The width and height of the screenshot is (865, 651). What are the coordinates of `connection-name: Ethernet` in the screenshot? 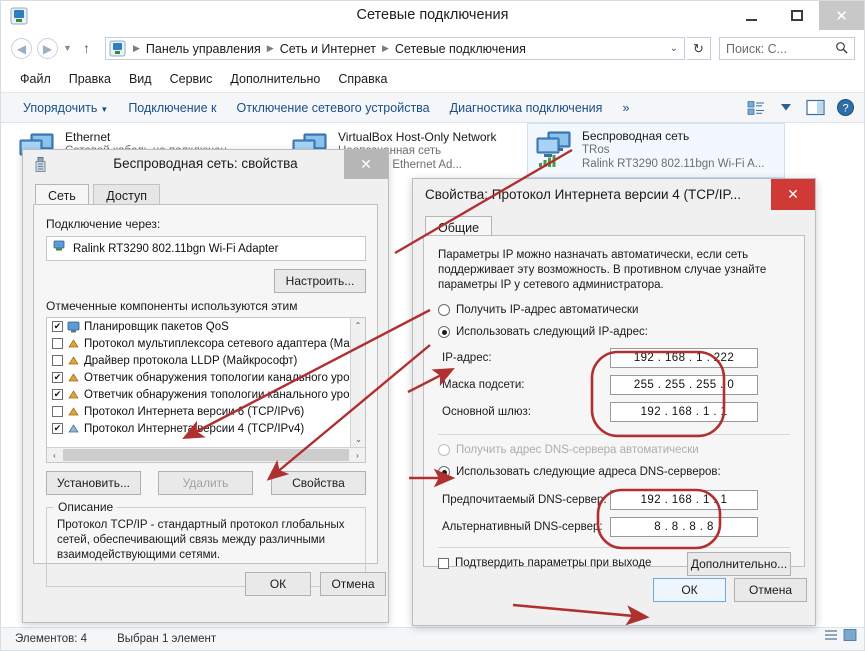 It's located at (88, 137).